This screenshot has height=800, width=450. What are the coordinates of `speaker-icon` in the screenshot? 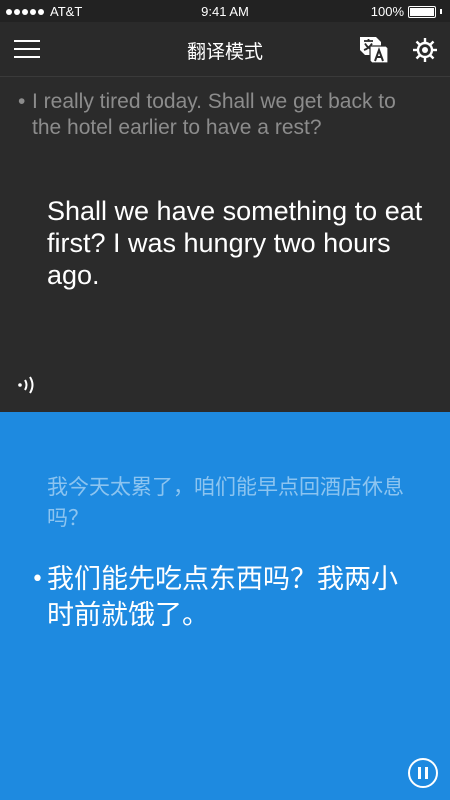 It's located at (27, 385).